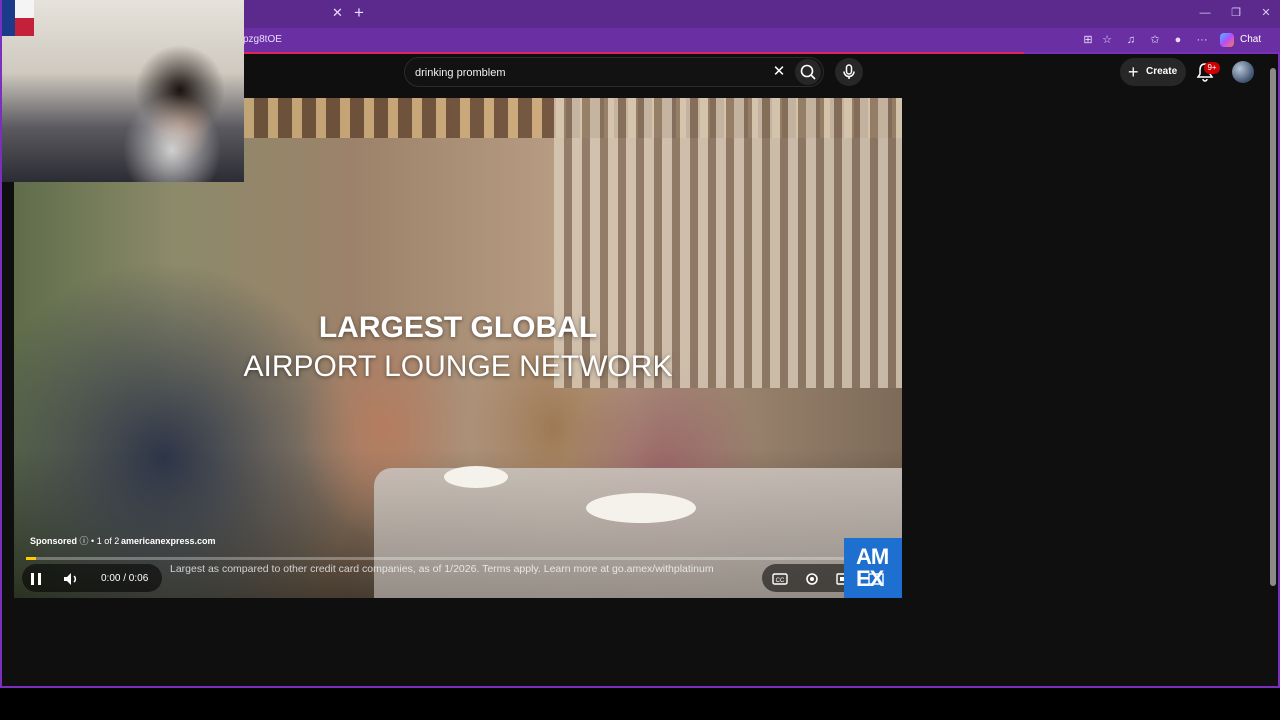  Describe the element at coordinates (458, 366) in the screenshot. I see `ad-headline-line2: AIRPORT LOUNGE NETWORK` at that location.